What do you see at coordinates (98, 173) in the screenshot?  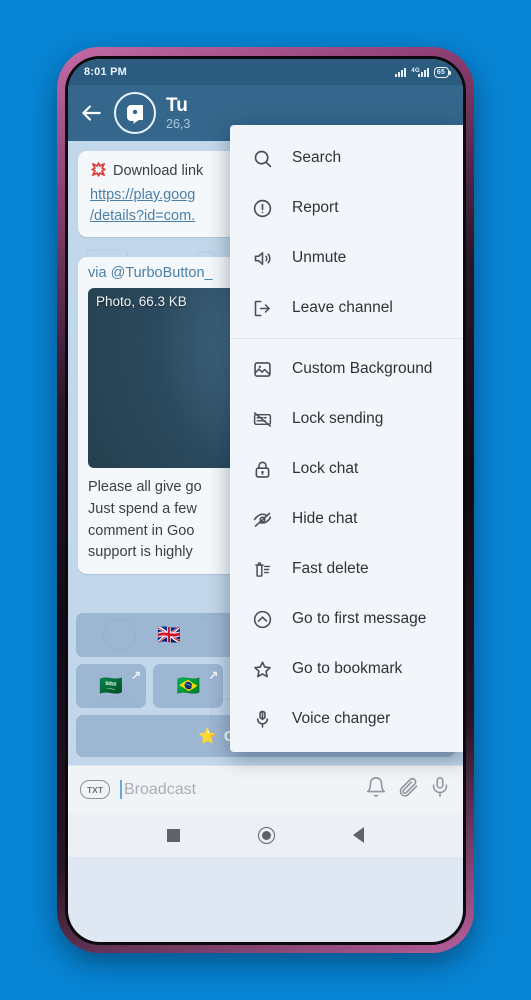 I see `red-burst-icon` at bounding box center [98, 173].